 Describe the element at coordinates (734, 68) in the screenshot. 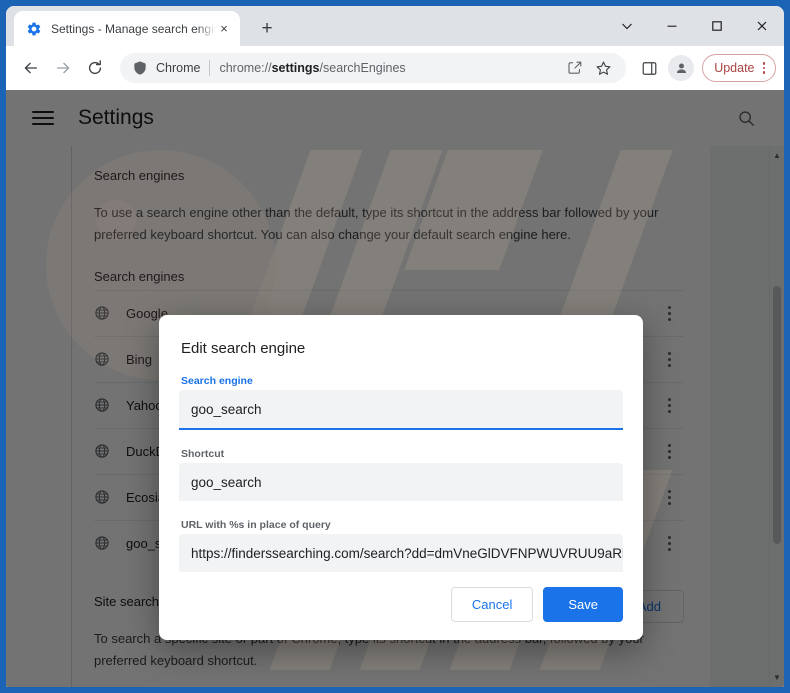

I see `update-label: Update` at that location.